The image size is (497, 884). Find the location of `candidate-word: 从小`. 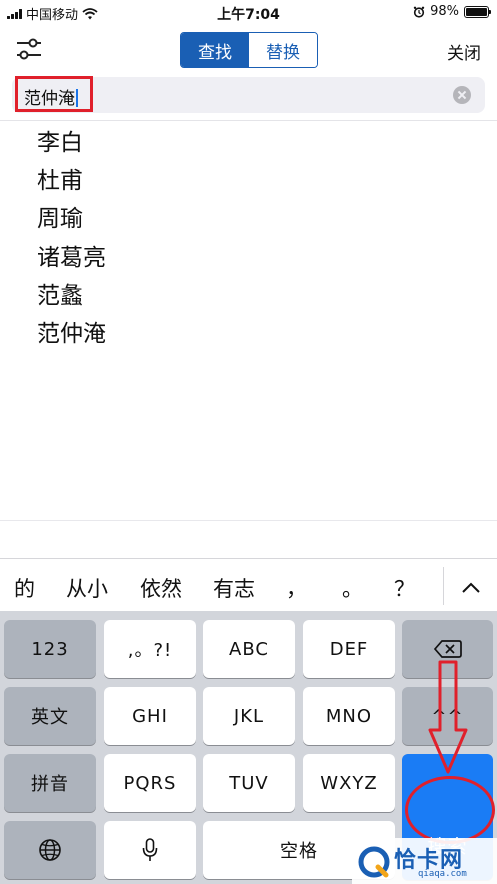

candidate-word: 从小 is located at coordinates (87, 588).